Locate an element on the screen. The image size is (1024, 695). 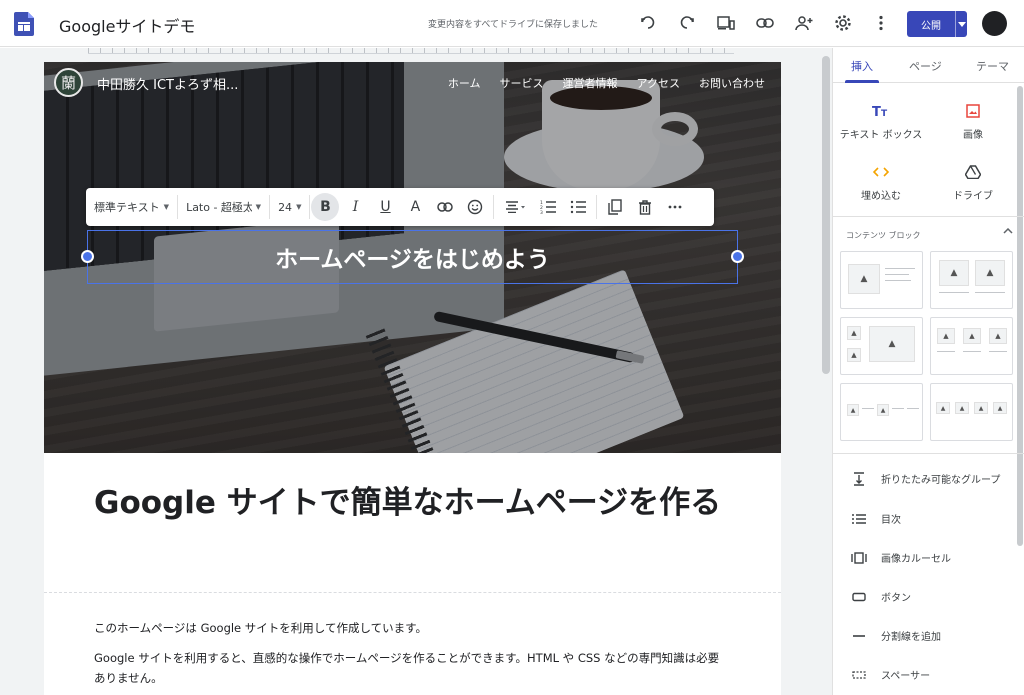
divider-item: 分割線を追加 is located at coordinates (896, 635).